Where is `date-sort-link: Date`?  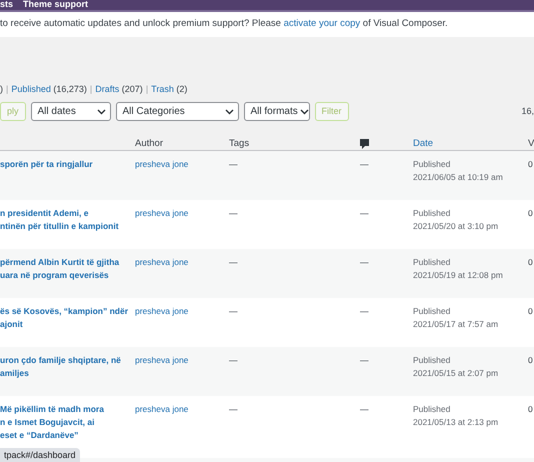 date-sort-link: Date is located at coordinates (470, 144).